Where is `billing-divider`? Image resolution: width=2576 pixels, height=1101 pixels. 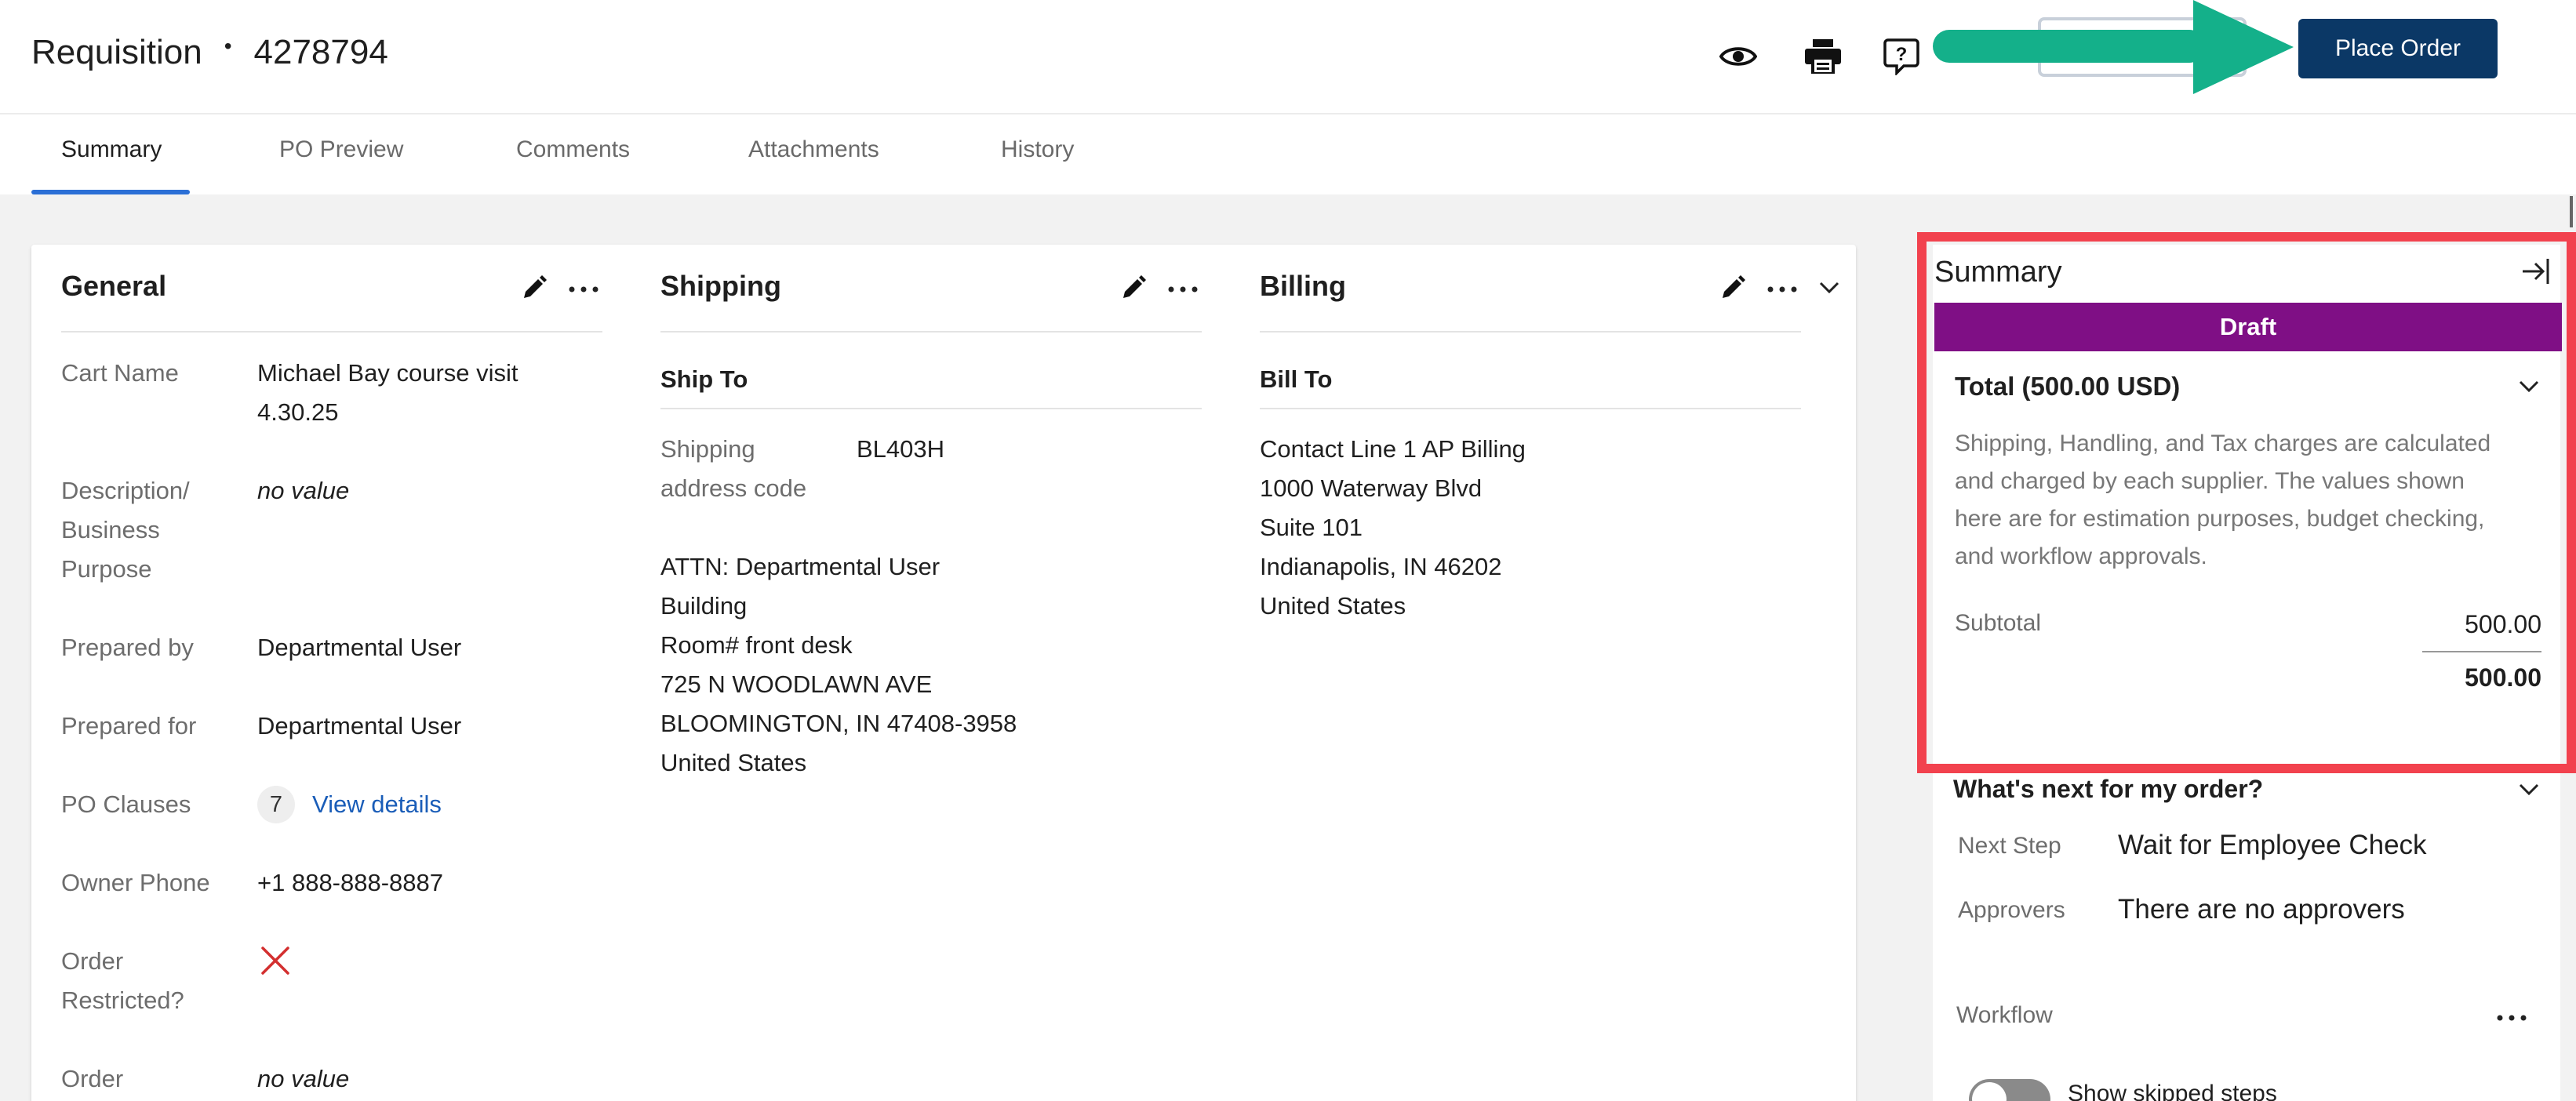
billing-divider is located at coordinates (1530, 331).